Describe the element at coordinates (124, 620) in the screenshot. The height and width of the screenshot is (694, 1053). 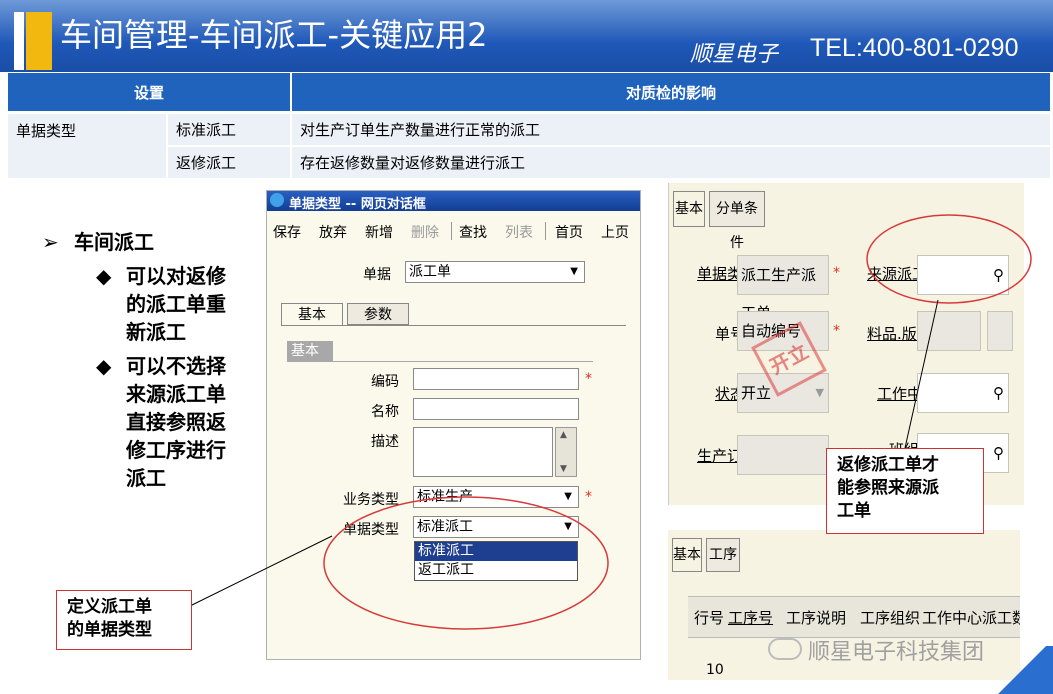
I see `callout-left: 定义派工单 的单据类型` at that location.